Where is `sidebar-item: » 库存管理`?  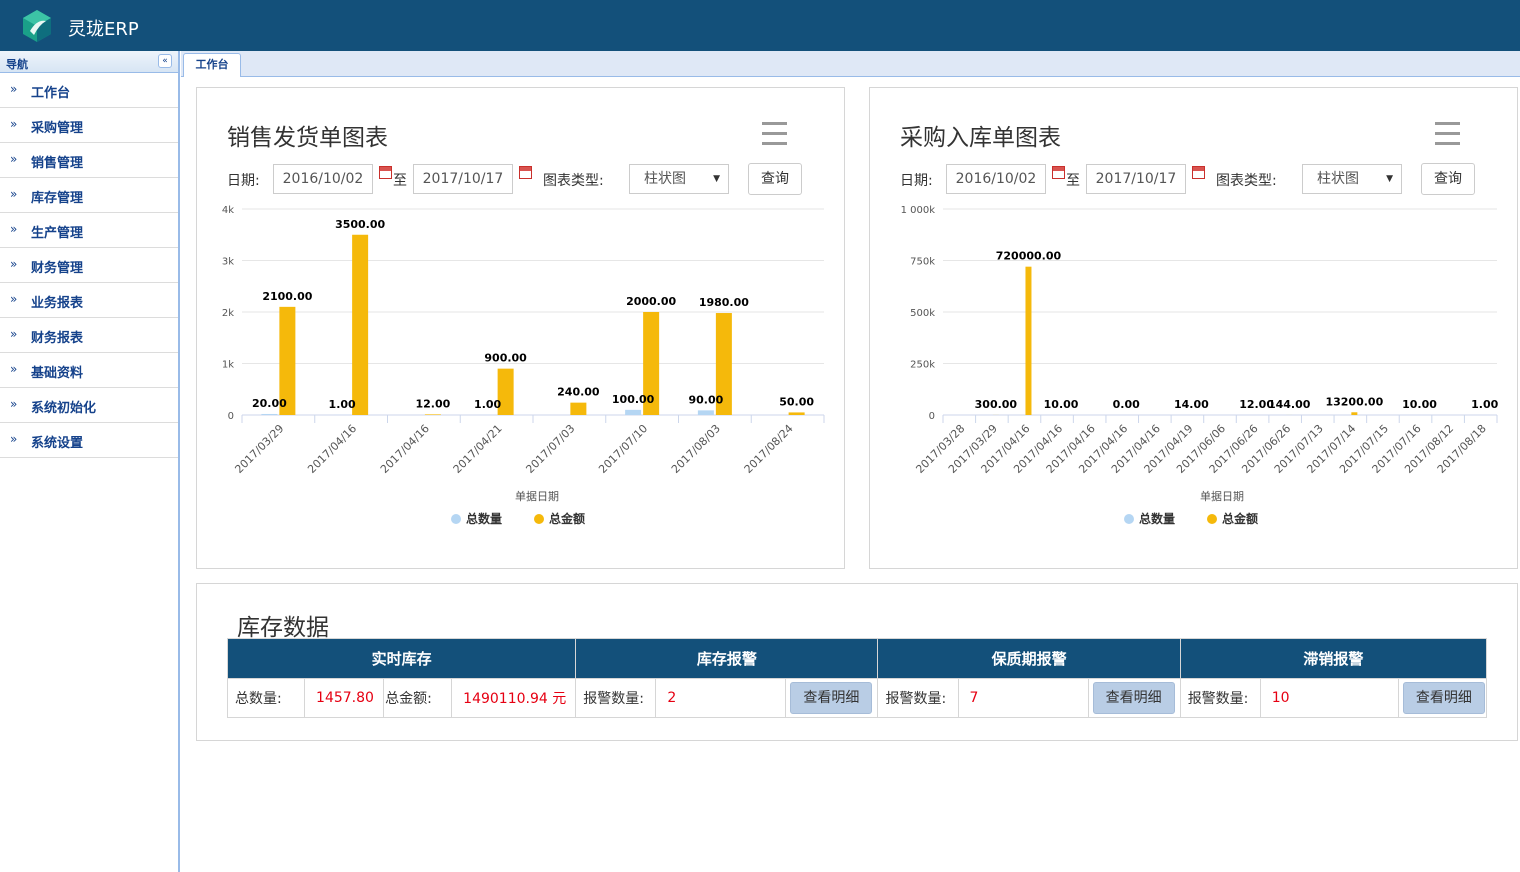 sidebar-item: » 库存管理 is located at coordinates (89, 195).